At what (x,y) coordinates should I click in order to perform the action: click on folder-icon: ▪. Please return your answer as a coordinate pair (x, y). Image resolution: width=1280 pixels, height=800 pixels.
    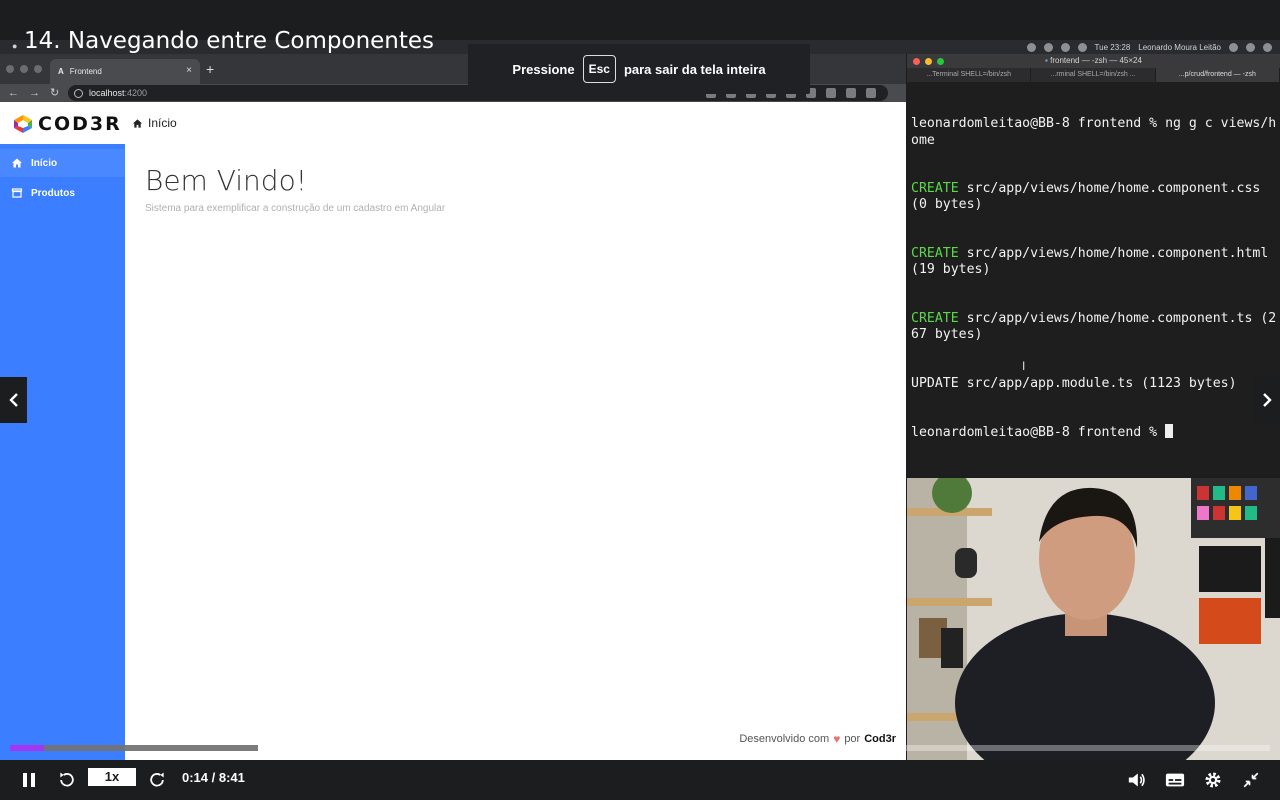
    Looking at the image, I should click on (1046, 60).